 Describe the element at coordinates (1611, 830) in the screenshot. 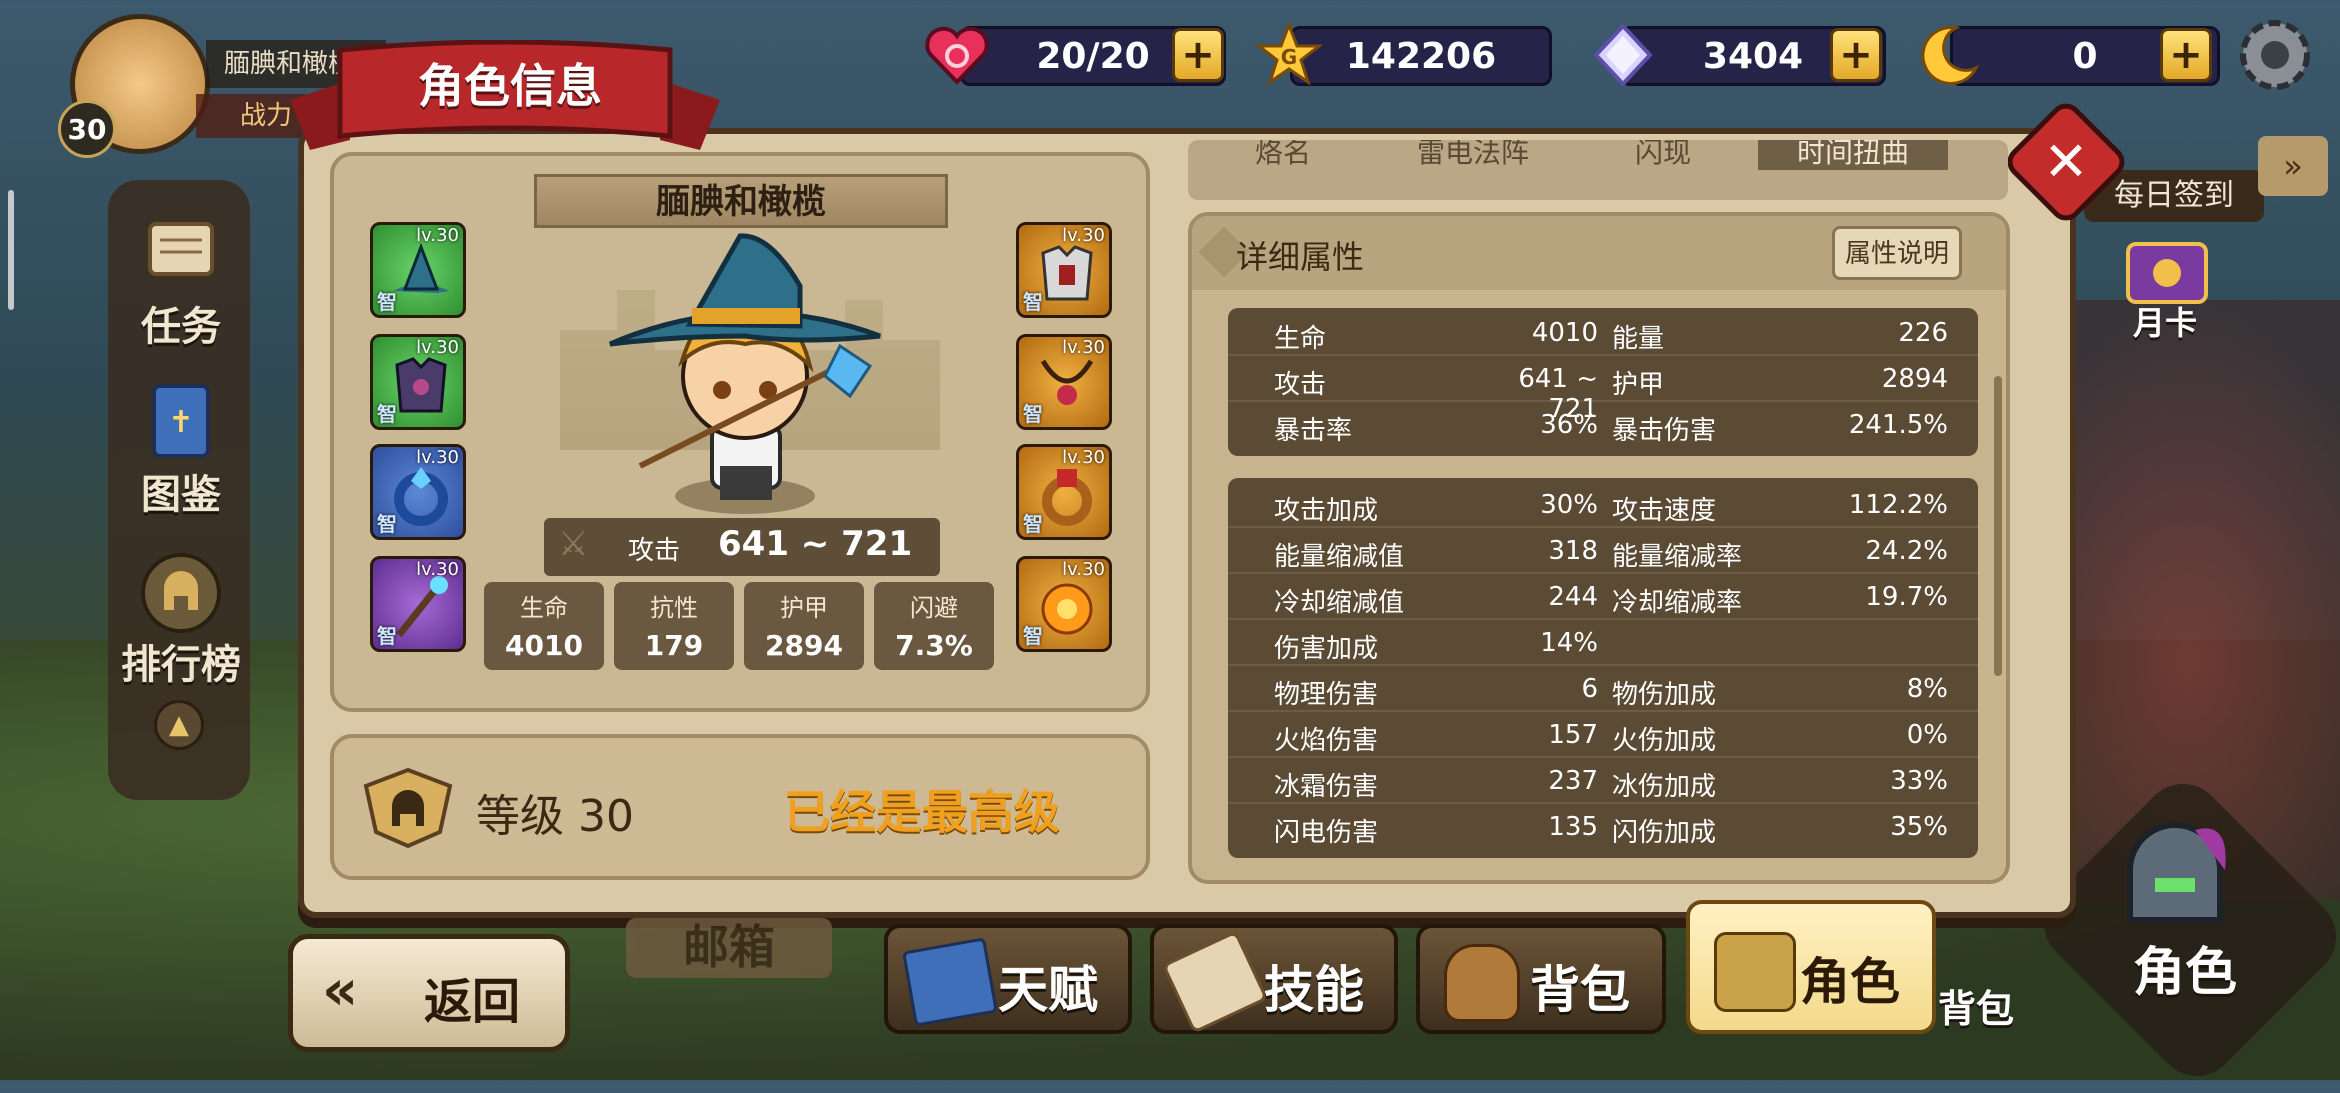

I see `table-row: 闪电伤害 135 闪伤加成 35%` at that location.